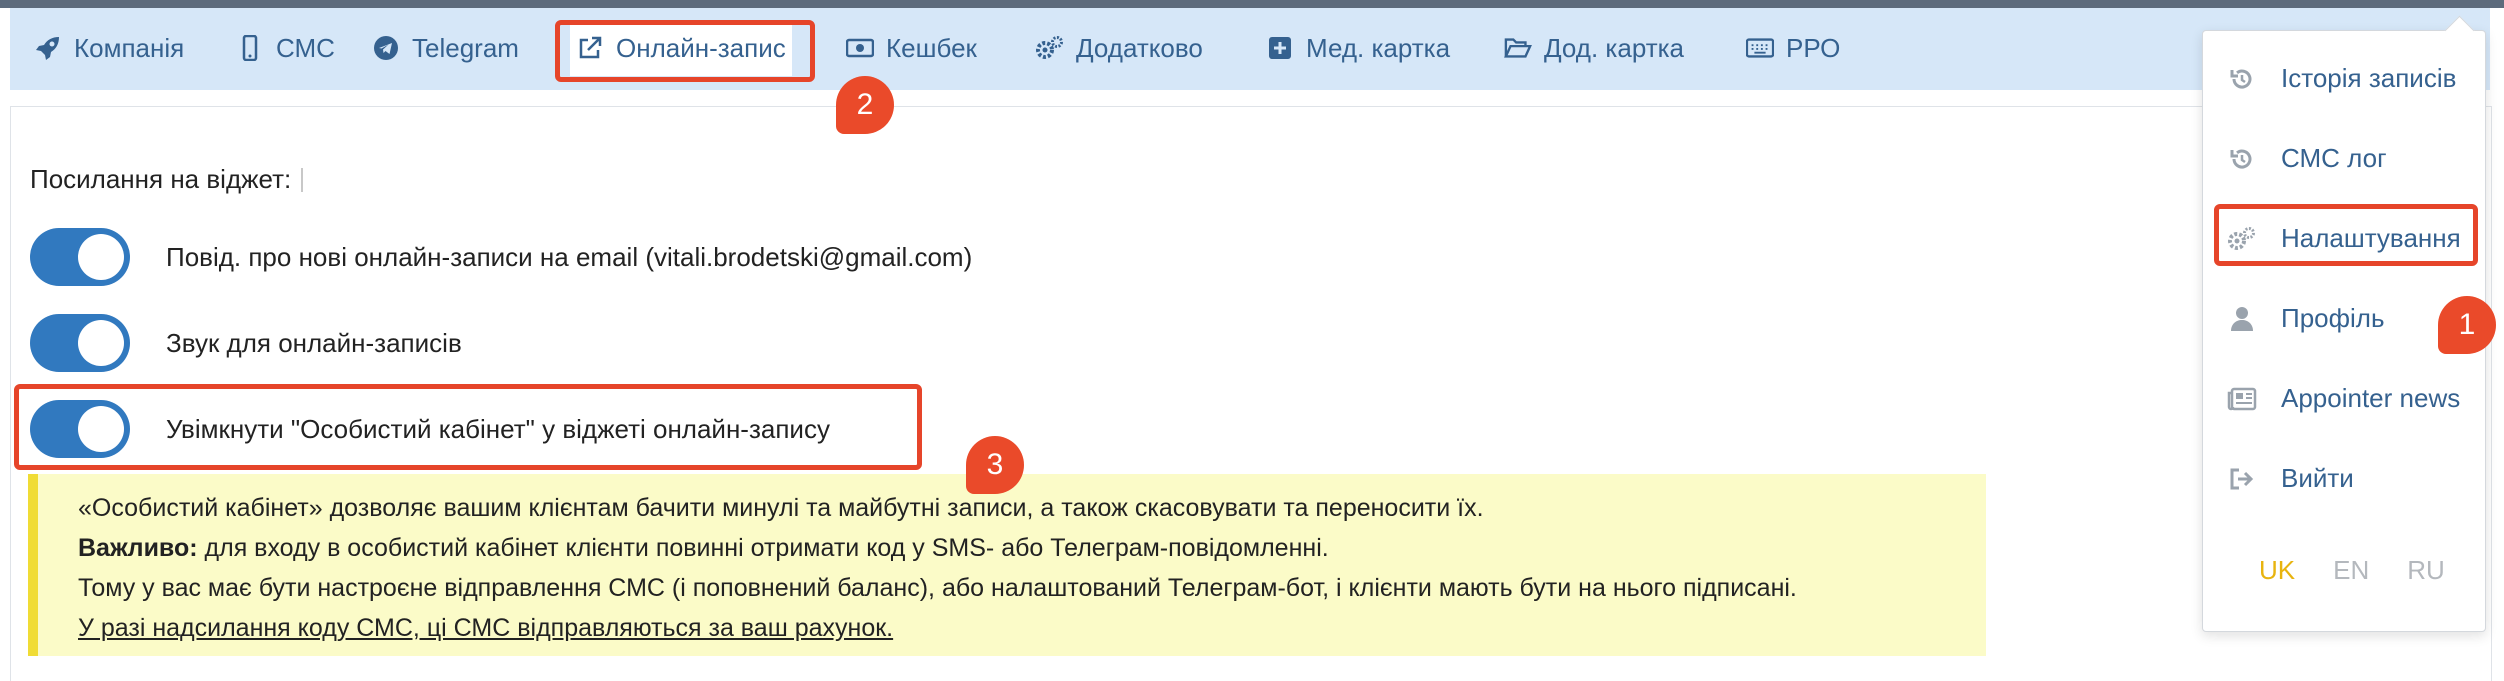  I want to click on tab-additional: Додатково, so click(1119, 48).